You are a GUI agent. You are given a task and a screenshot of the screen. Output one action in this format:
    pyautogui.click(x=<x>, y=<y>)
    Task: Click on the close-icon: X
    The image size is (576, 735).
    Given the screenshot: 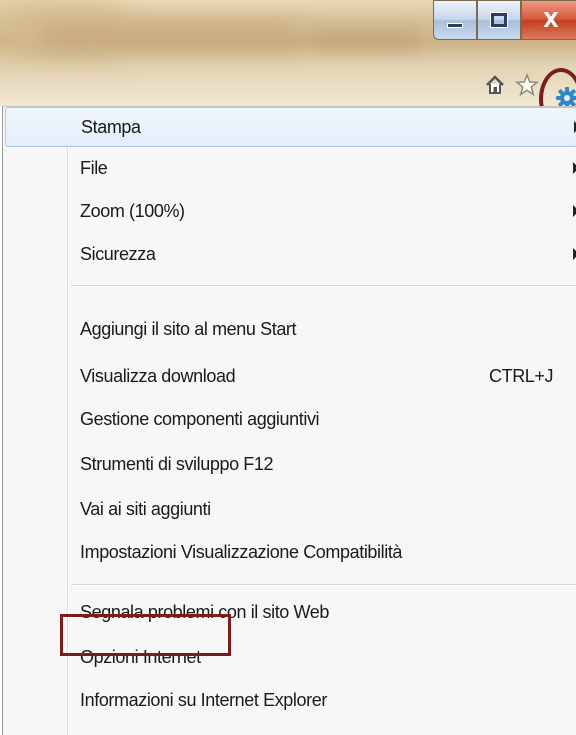 What is the action you would take?
    pyautogui.click(x=551, y=20)
    